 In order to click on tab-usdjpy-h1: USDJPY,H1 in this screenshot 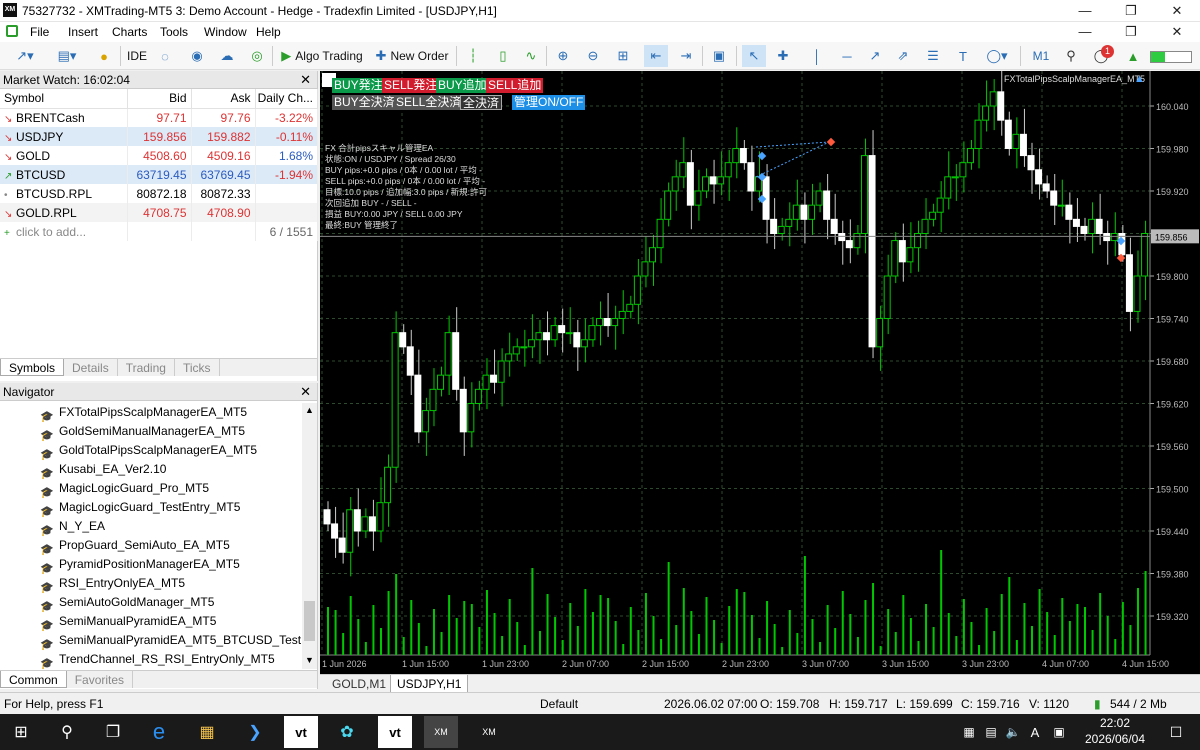, I will do `click(429, 684)`.